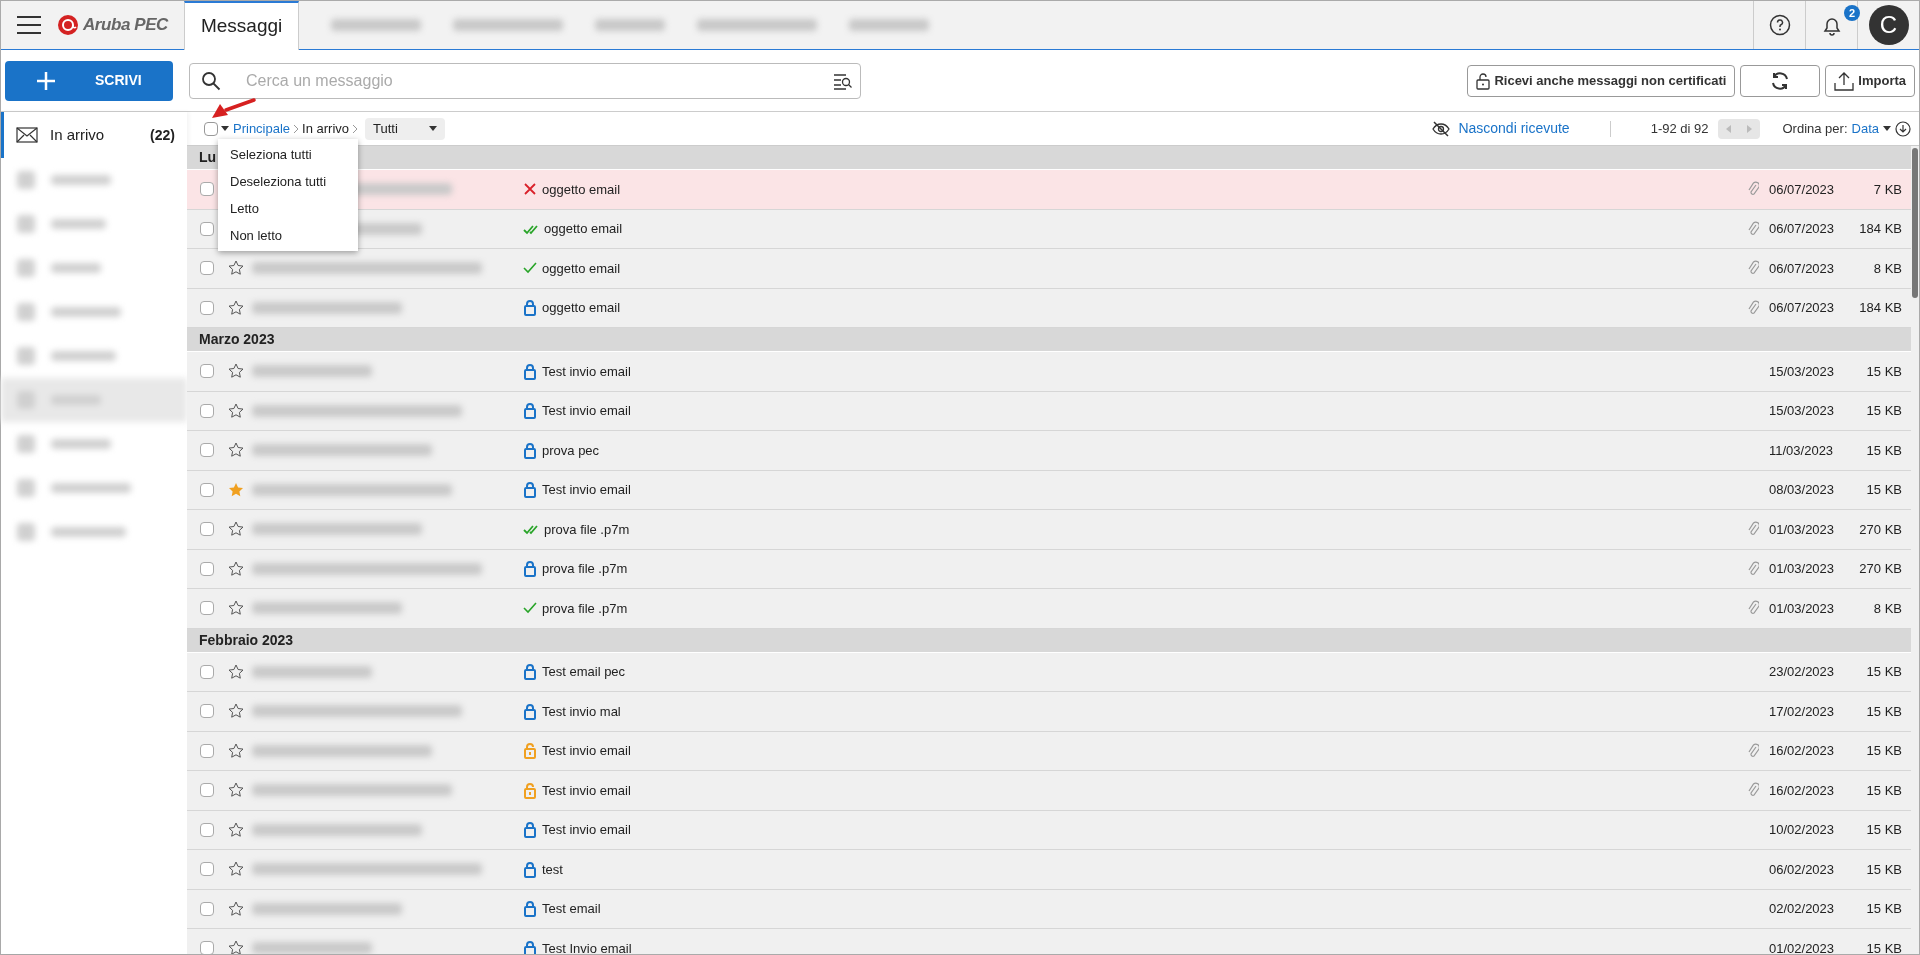  I want to click on message-row: Test email pec 23/02/2023 15 KB, so click(1049, 672).